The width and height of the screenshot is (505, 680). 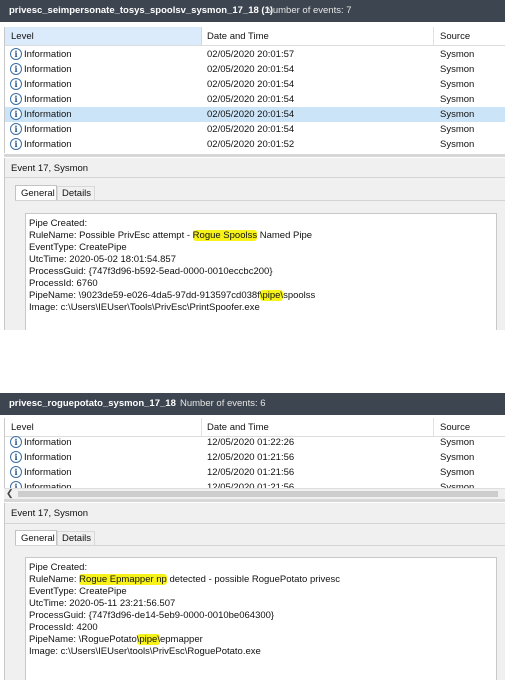 I want to click on detail-pipename: PipeName: \RoguePotato\pipe\epmapper, so click(x=116, y=639).